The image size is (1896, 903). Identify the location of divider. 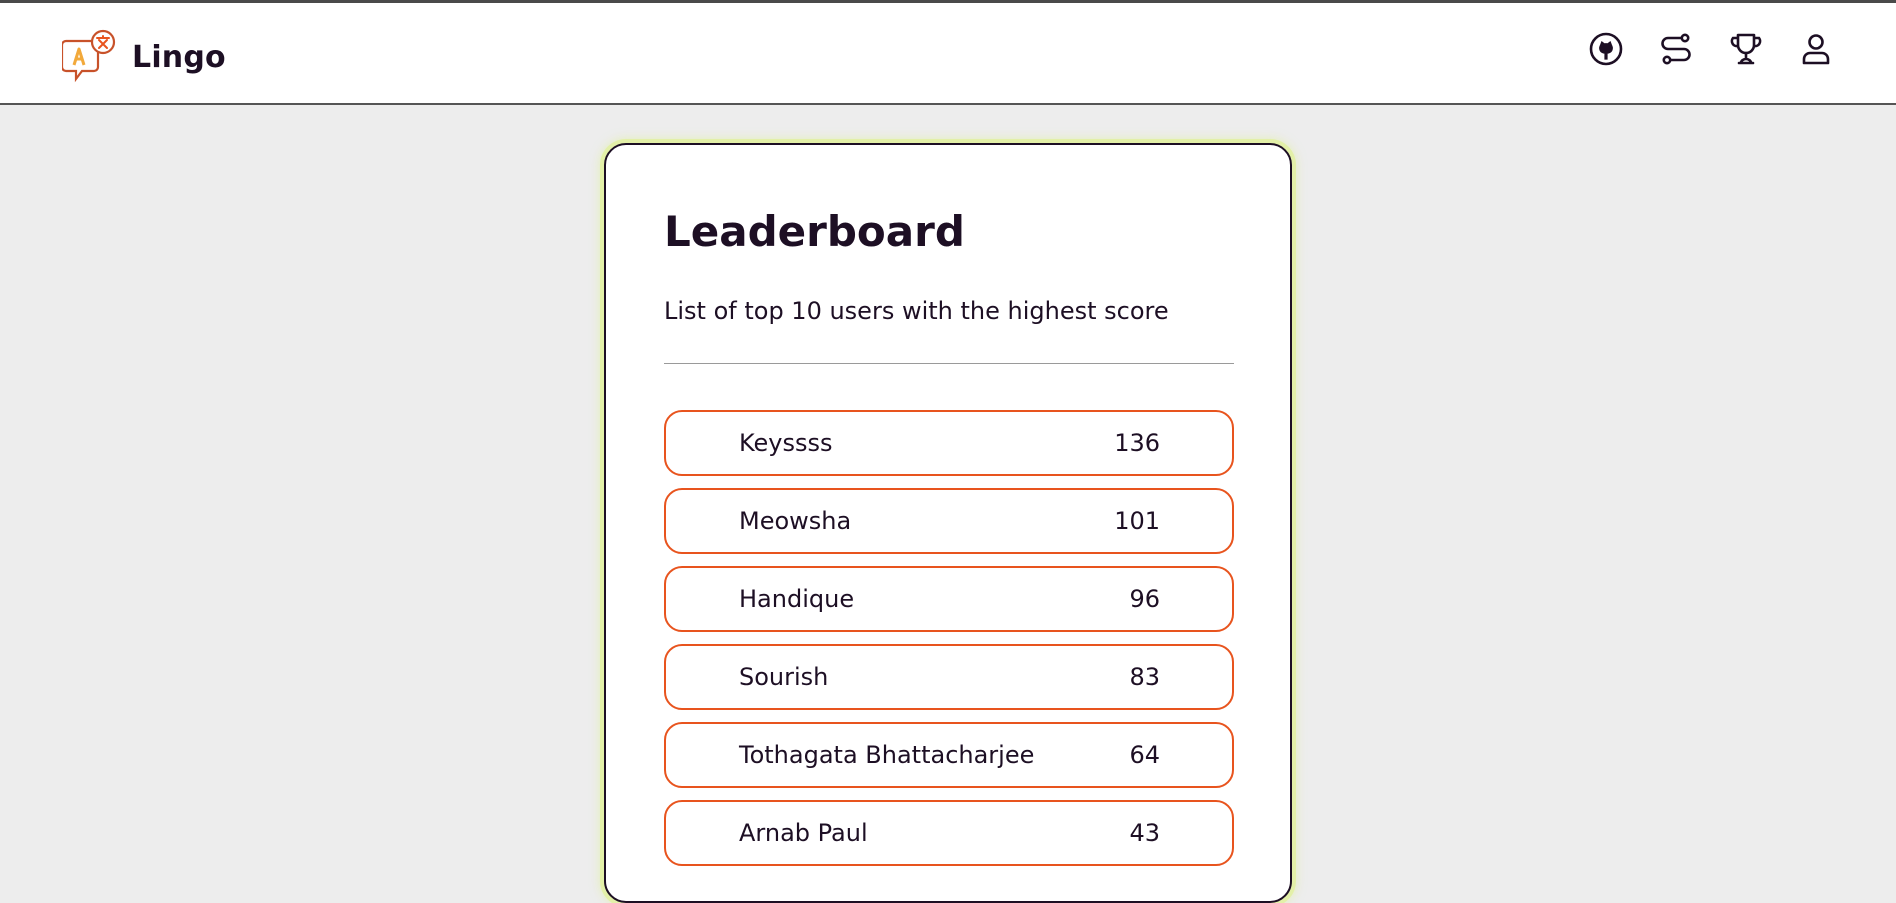
(949, 363).